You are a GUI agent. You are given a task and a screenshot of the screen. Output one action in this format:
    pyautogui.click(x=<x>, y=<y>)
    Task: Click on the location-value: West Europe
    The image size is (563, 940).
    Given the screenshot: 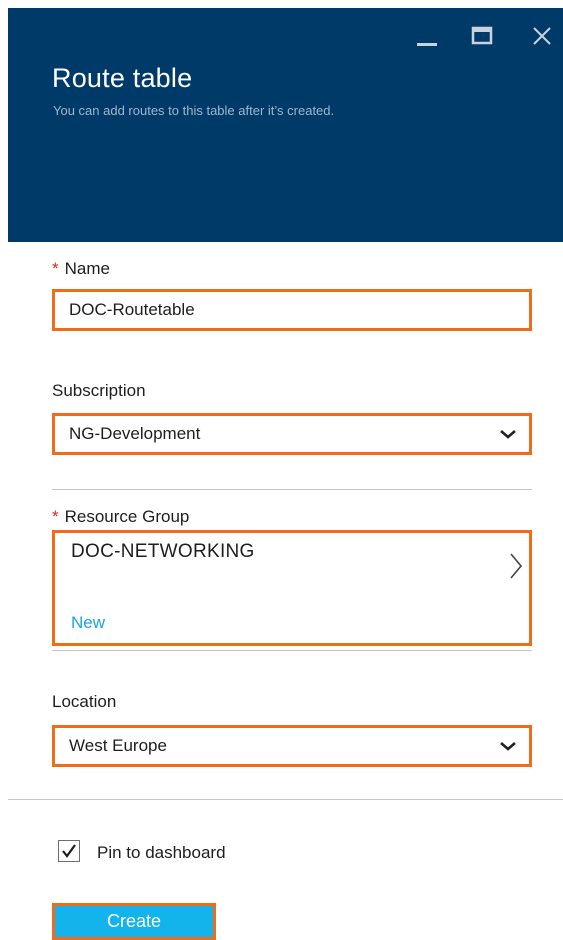 What is the action you would take?
    pyautogui.click(x=118, y=745)
    